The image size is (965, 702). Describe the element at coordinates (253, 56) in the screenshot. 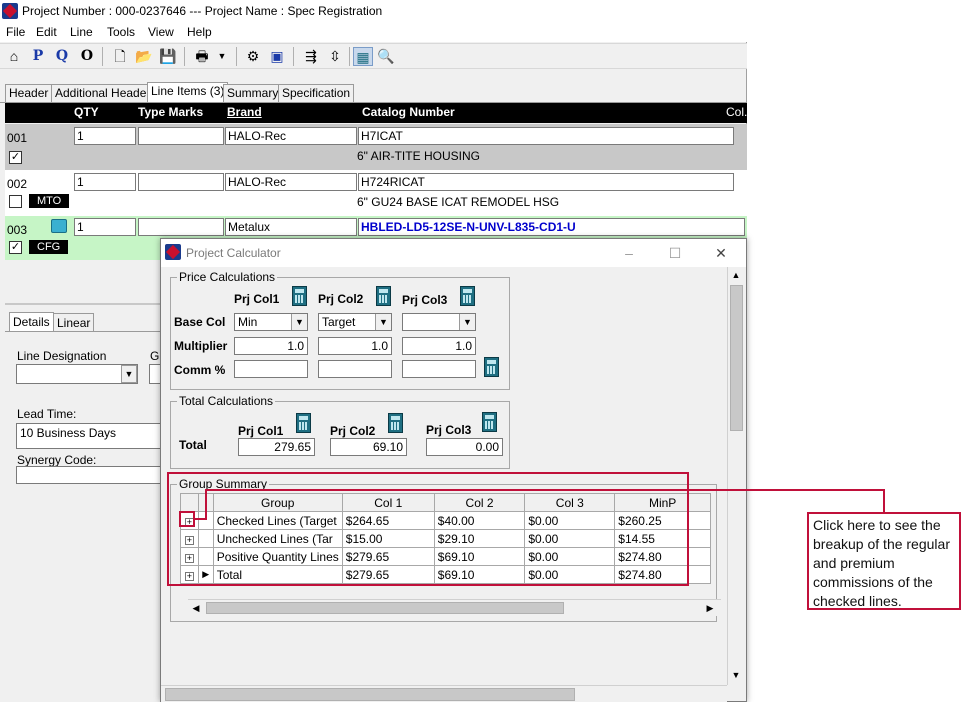

I see `gear-icon: ⚙` at that location.